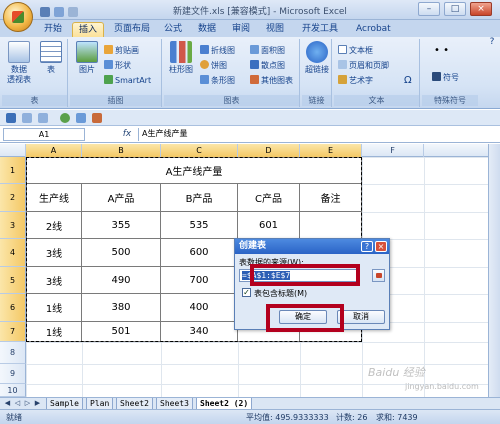  I want to click on help-icon: ?, so click(492, 43).